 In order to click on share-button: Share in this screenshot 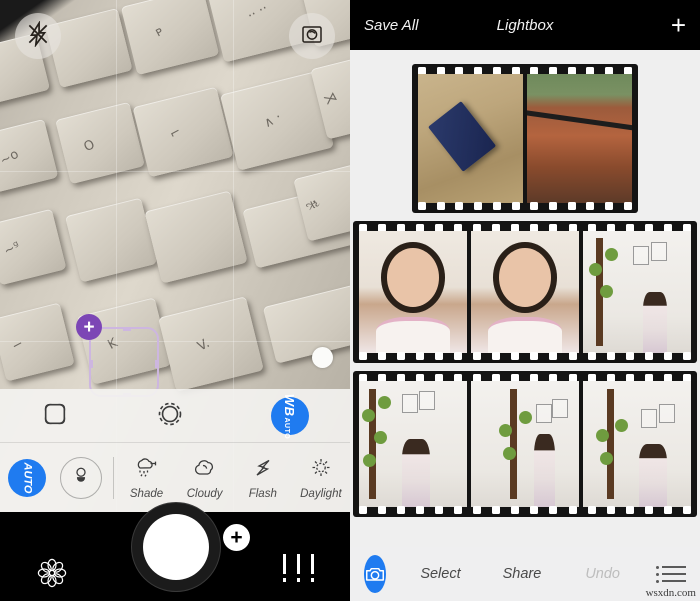, I will do `click(522, 574)`.